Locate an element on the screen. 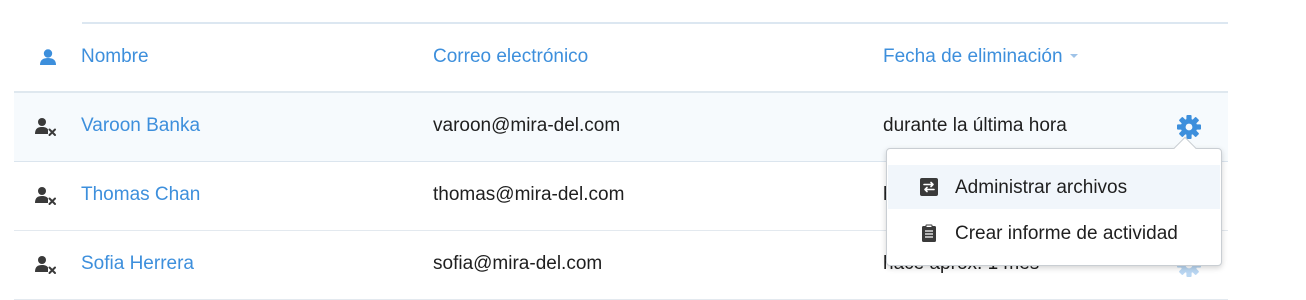  column-header-email: Correo electrónico is located at coordinates (510, 57).